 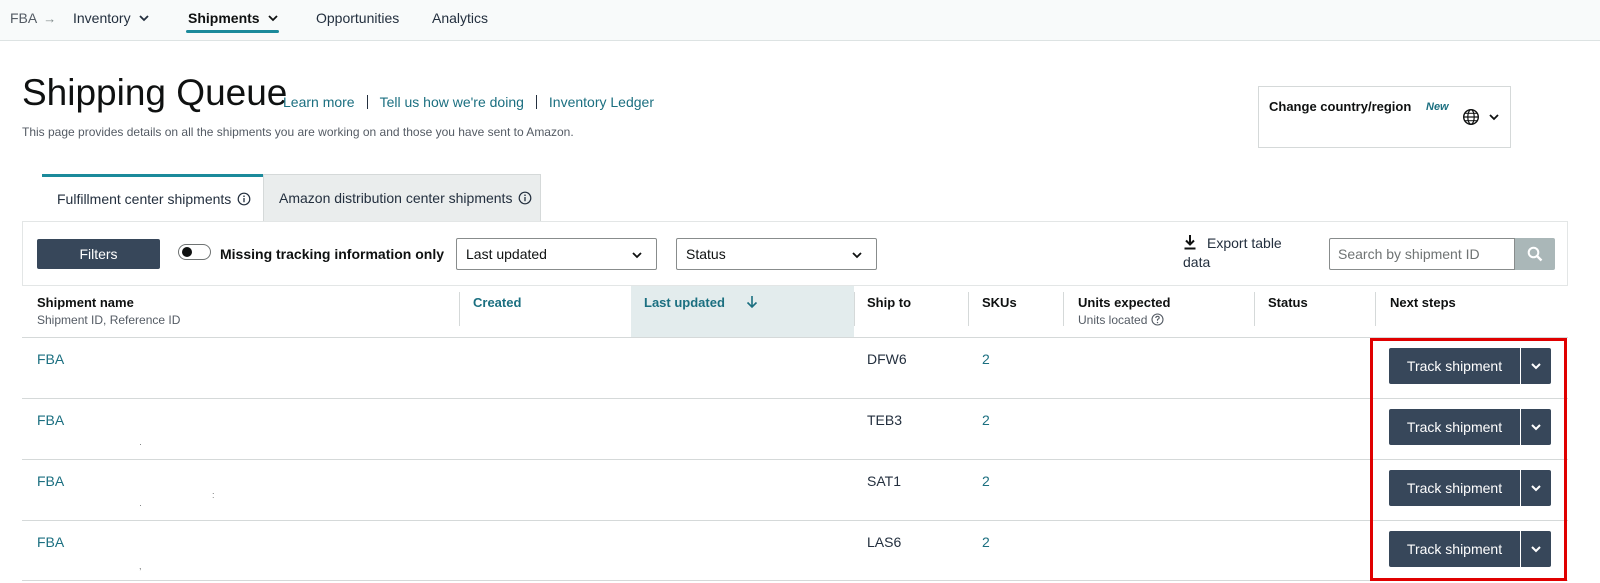 I want to click on redaction-mark: :, so click(x=213, y=495).